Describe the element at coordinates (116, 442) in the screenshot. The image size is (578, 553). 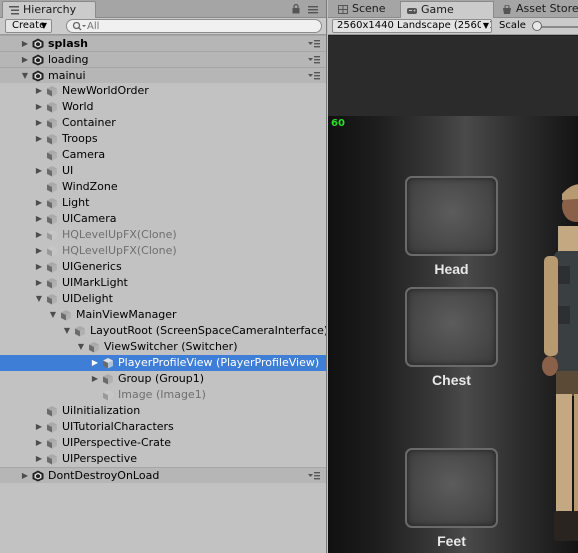
I see `tree-row-label: UIPerspective-Crate` at that location.